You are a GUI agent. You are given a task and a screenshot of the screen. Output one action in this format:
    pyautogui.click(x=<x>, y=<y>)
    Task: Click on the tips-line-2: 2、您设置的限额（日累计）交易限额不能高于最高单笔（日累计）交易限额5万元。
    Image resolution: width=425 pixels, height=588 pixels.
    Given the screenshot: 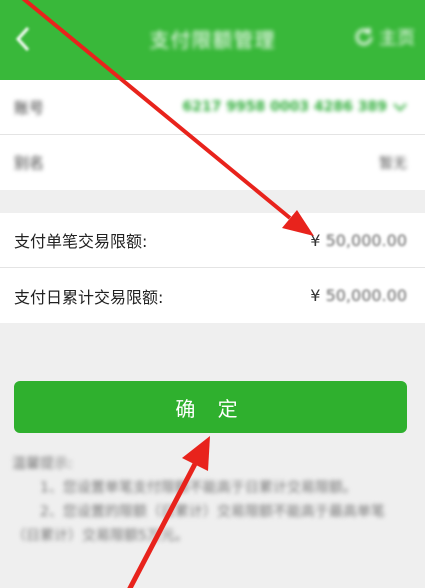 What is the action you would take?
    pyautogui.click(x=198, y=524)
    